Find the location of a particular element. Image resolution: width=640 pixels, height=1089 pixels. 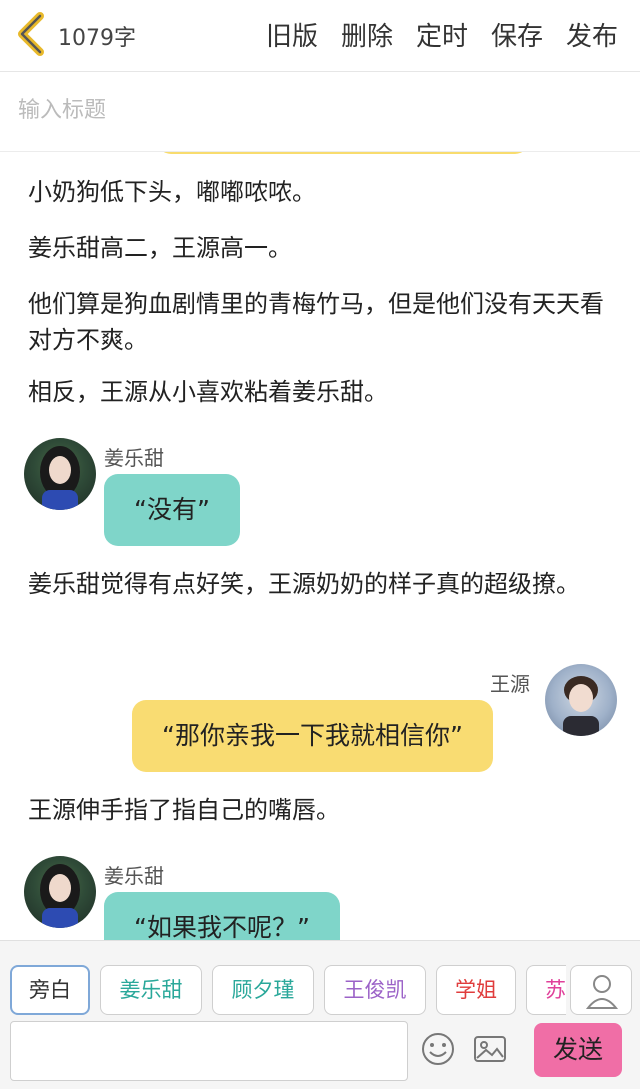

character-chip-su: 苏 is located at coordinates (546, 990).